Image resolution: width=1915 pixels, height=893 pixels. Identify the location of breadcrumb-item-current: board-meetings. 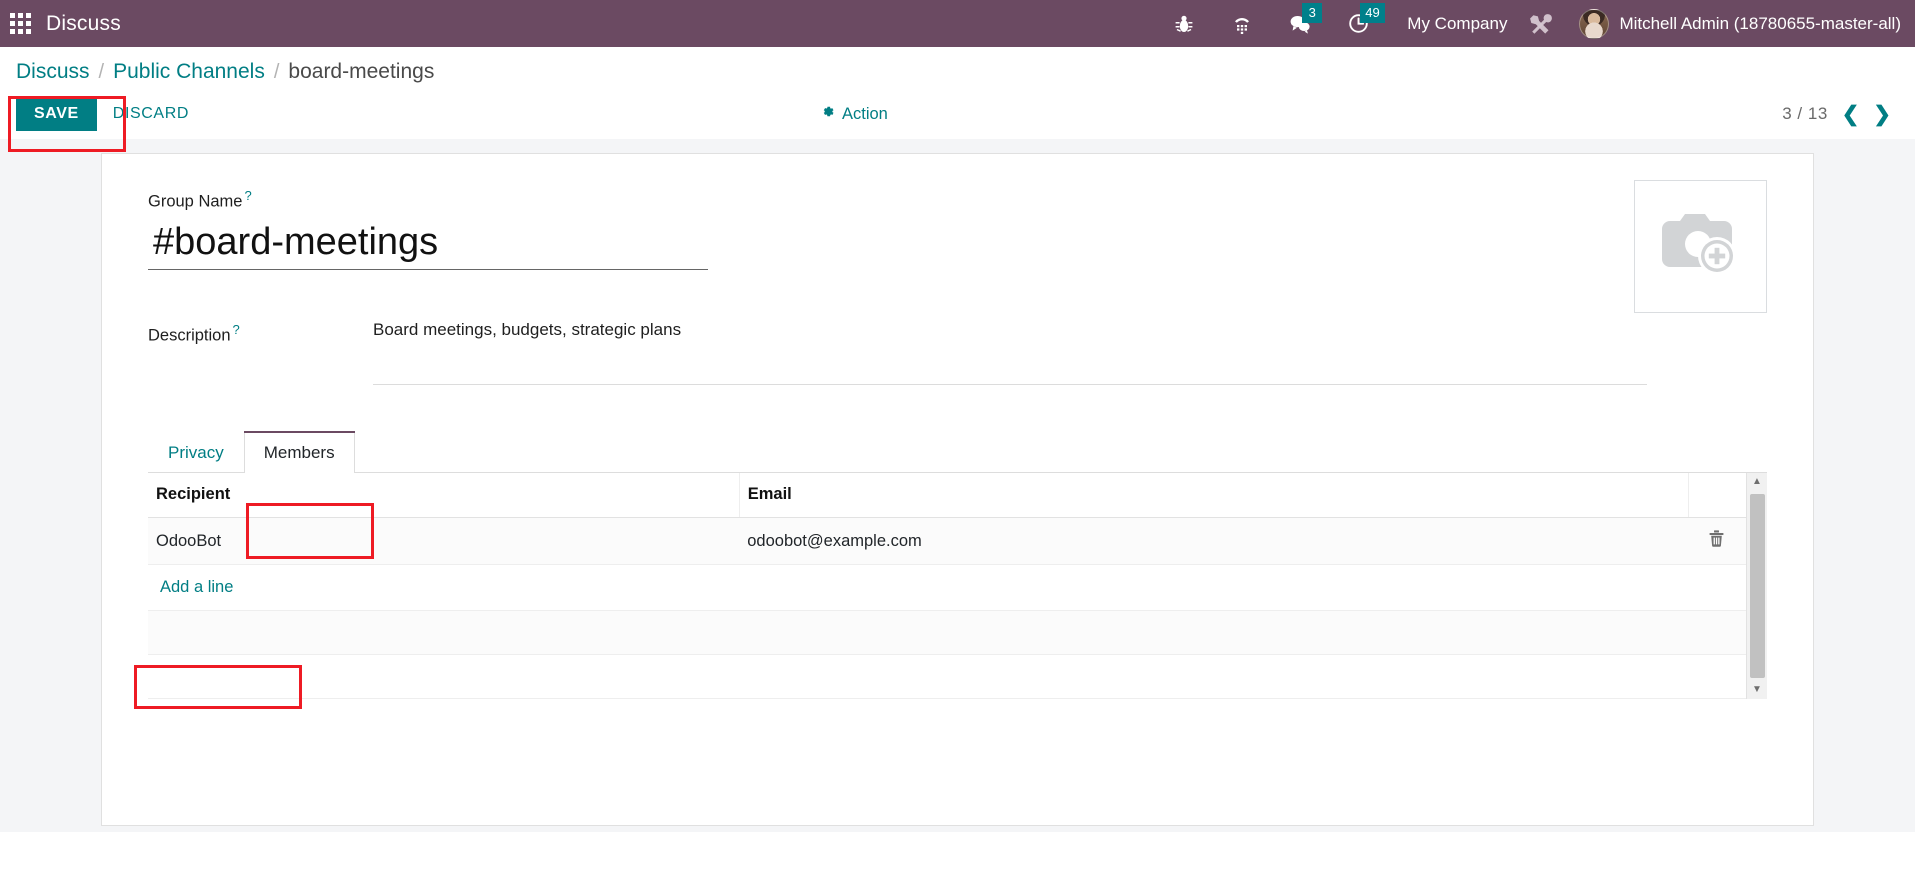
(361, 71).